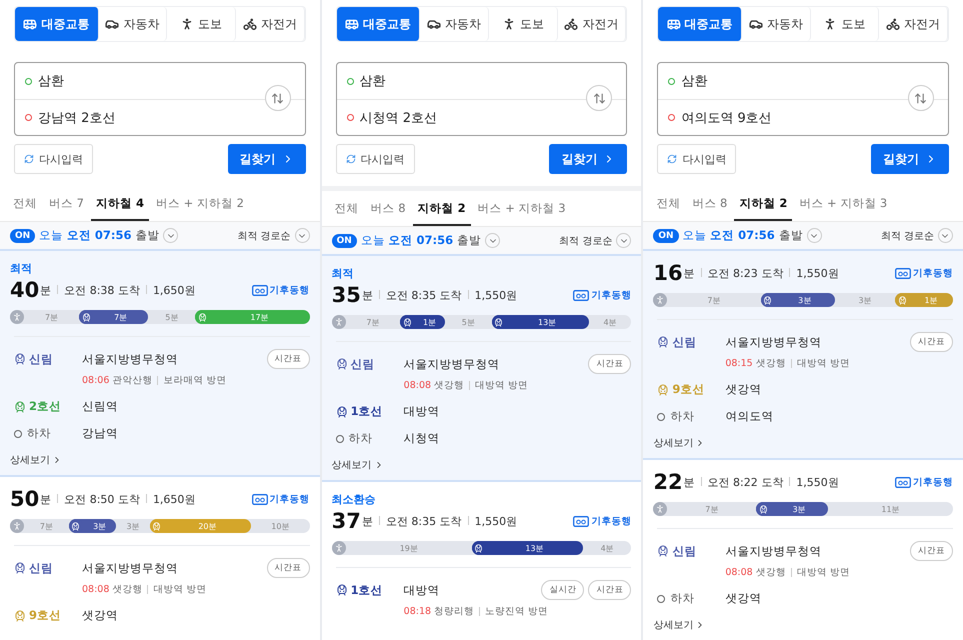  I want to click on station-name: 대방역, so click(422, 590).